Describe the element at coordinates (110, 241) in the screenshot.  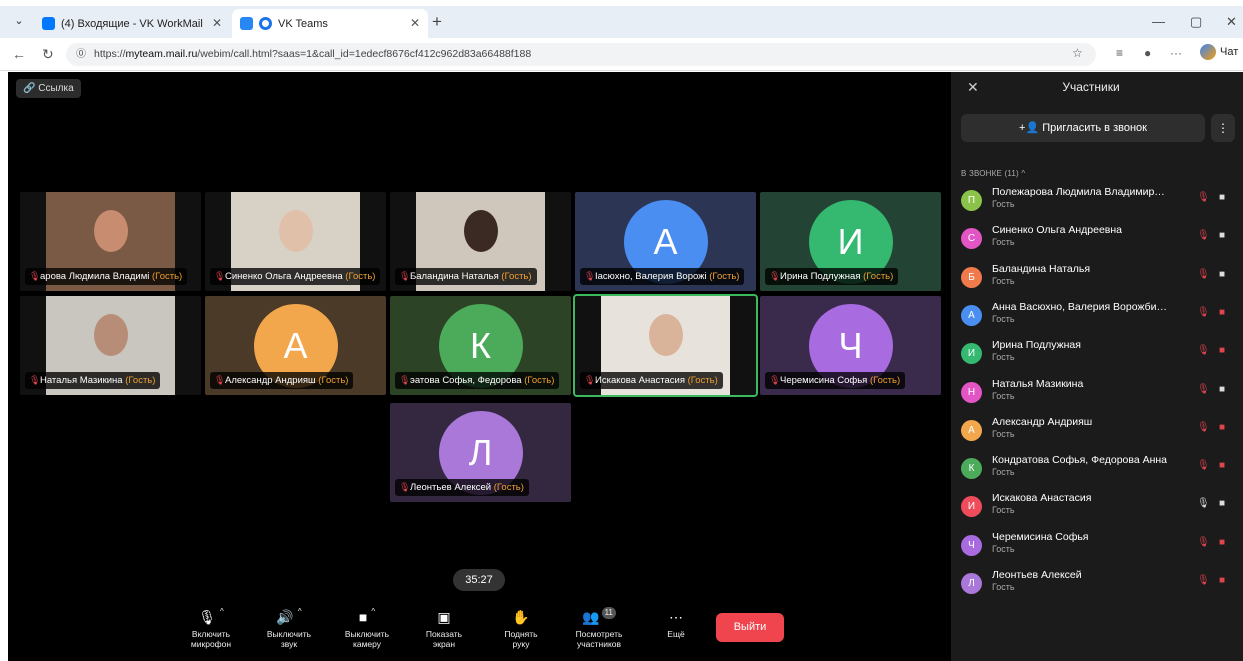
I see `participant-tile: 🎙 арова Людмила Владимі (Гость)` at that location.